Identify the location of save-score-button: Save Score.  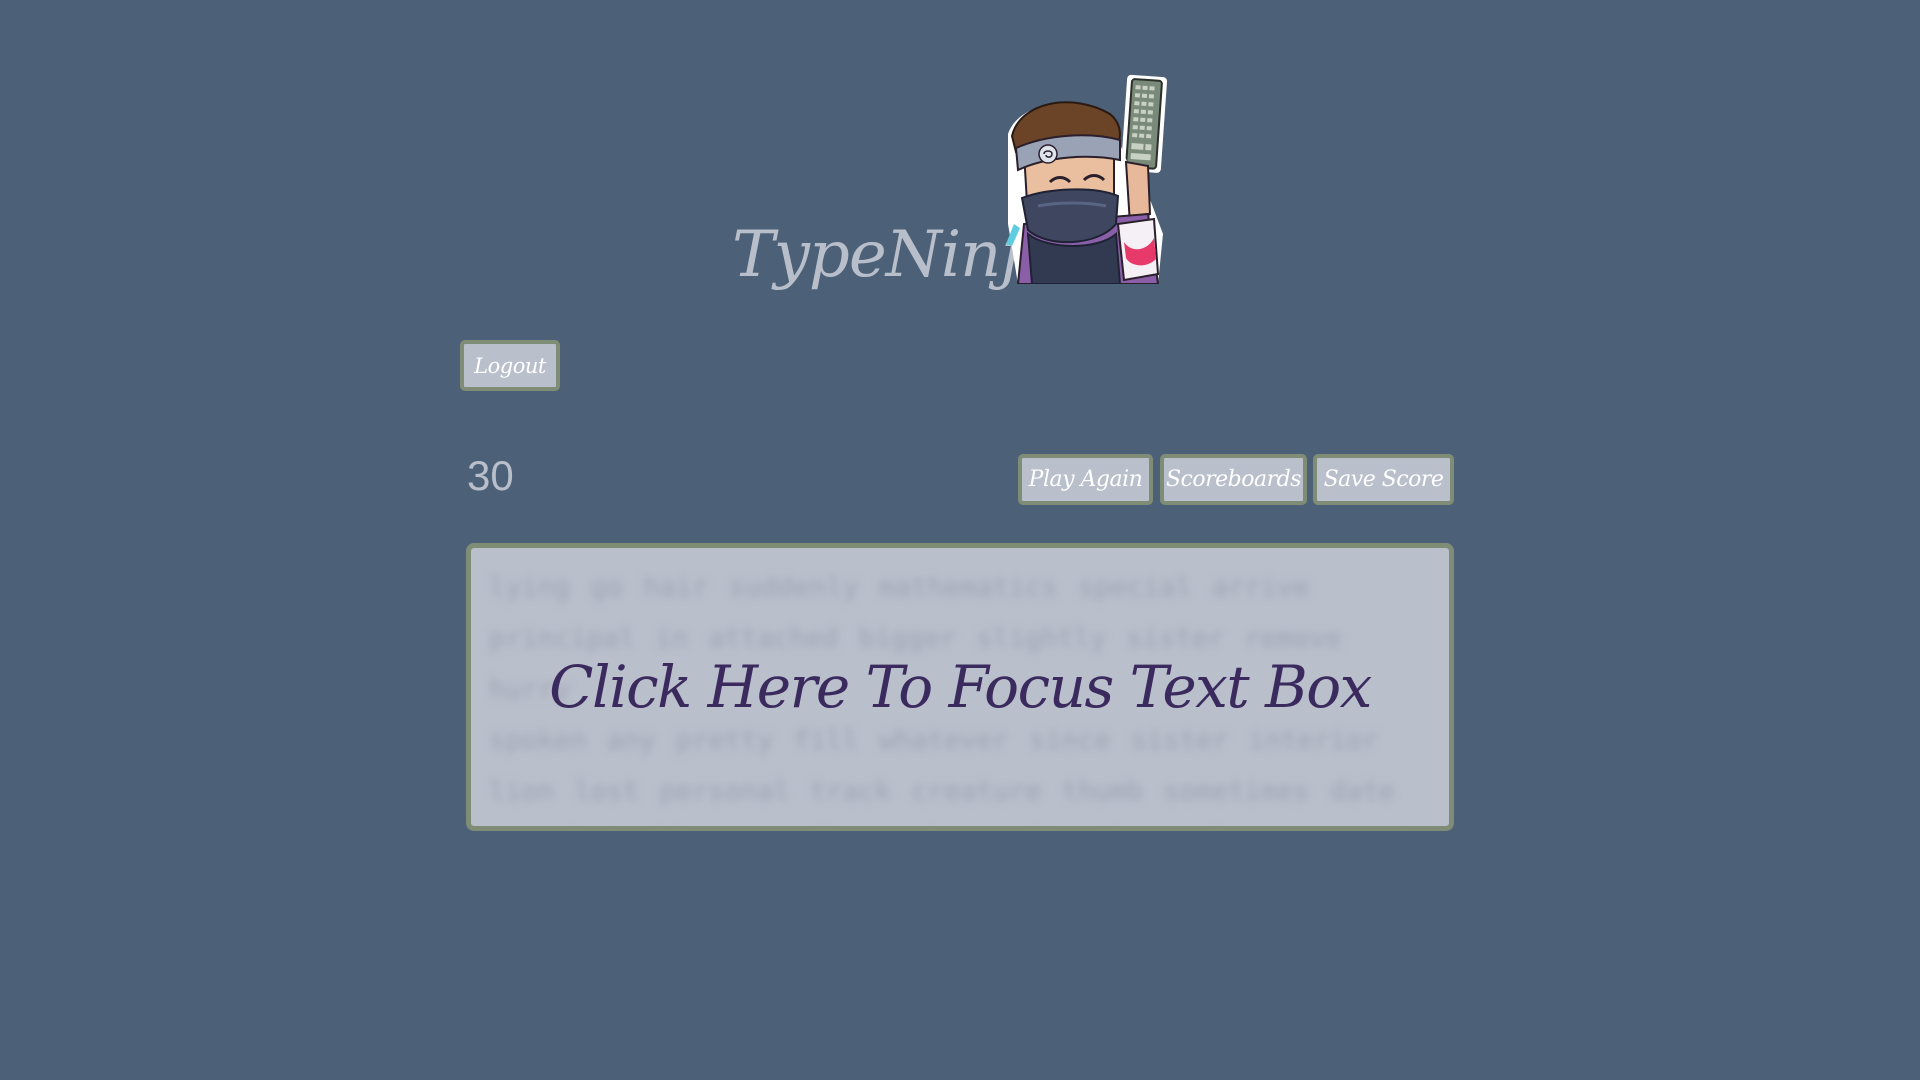
(1383, 479).